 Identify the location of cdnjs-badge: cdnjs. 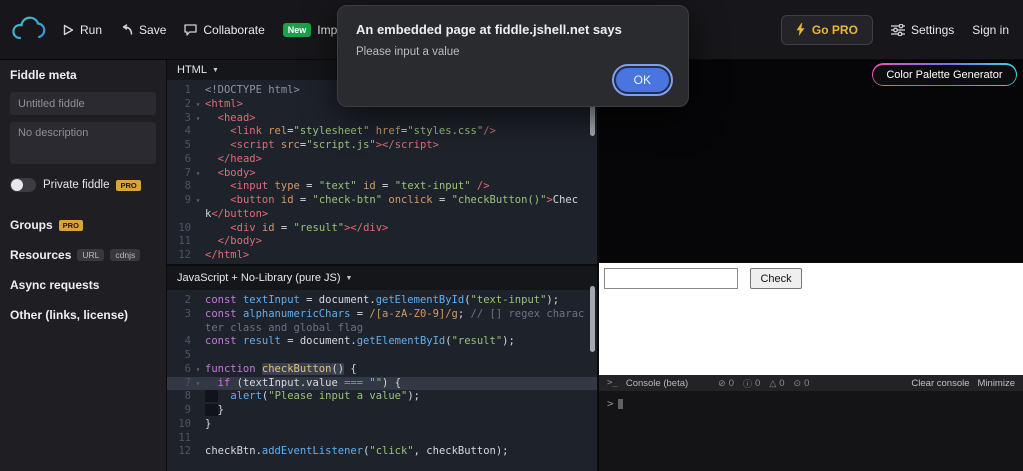
(125, 255).